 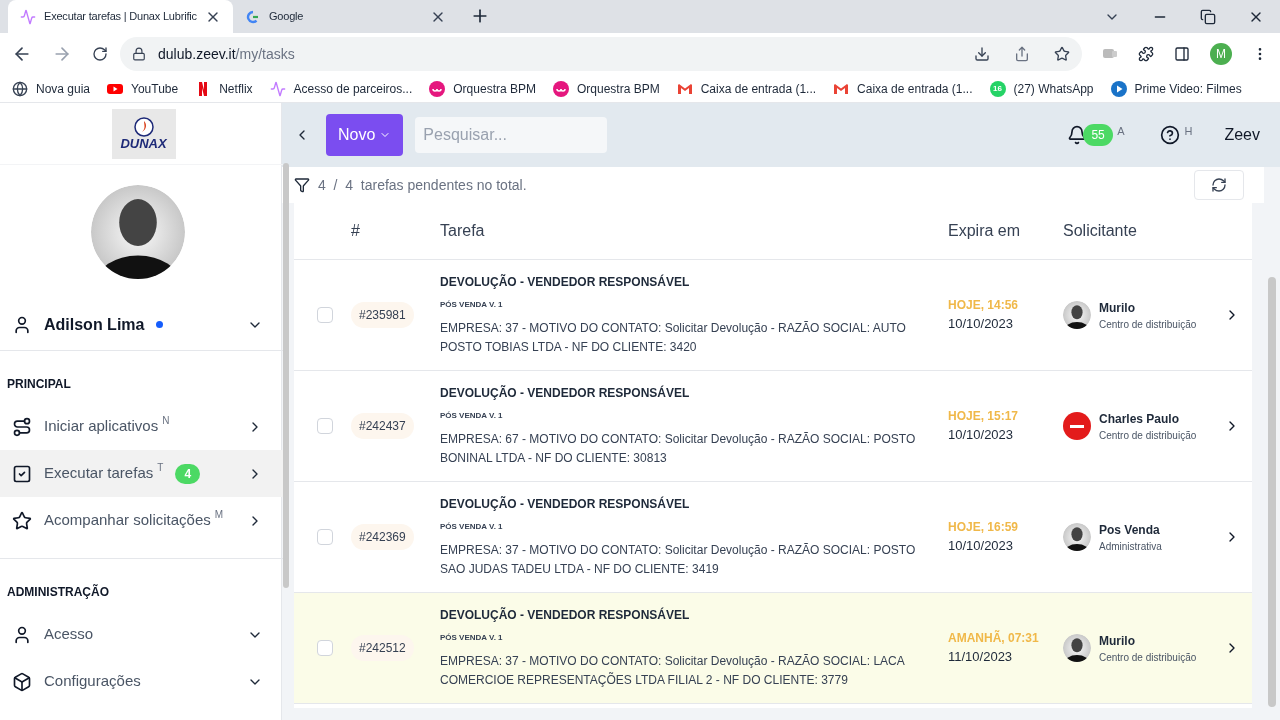 I want to click on requester-department: Administrativa, so click(x=1130, y=546).